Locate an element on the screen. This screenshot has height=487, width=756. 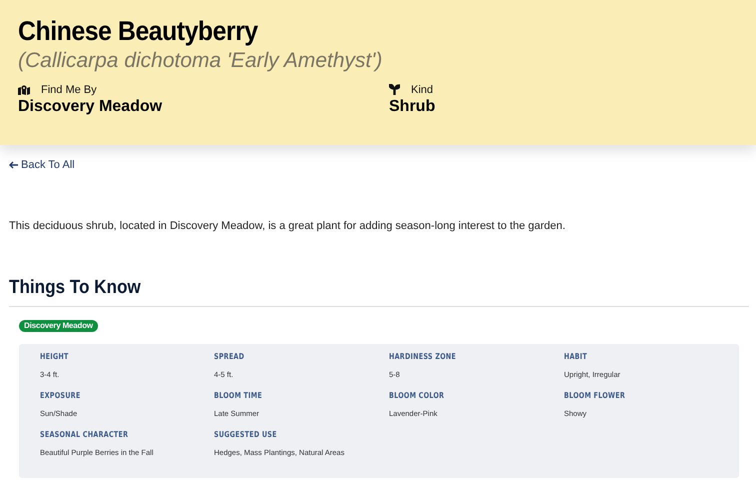
plant-title: Chinese Beautyberry is located at coordinates (138, 31).